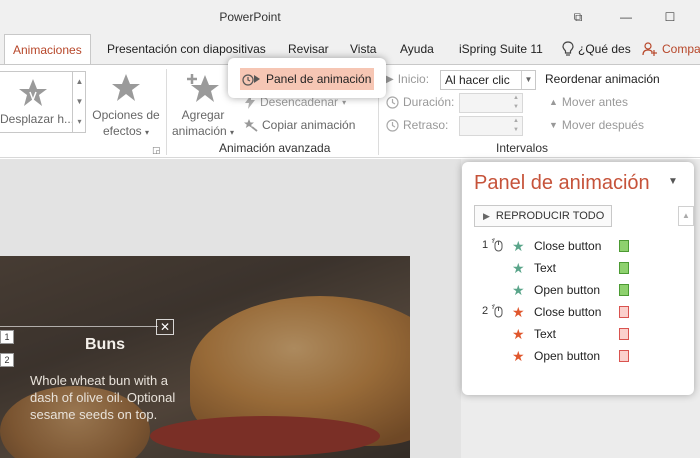  What do you see at coordinates (681, 49) in the screenshot?
I see `share-label: Compa` at bounding box center [681, 49].